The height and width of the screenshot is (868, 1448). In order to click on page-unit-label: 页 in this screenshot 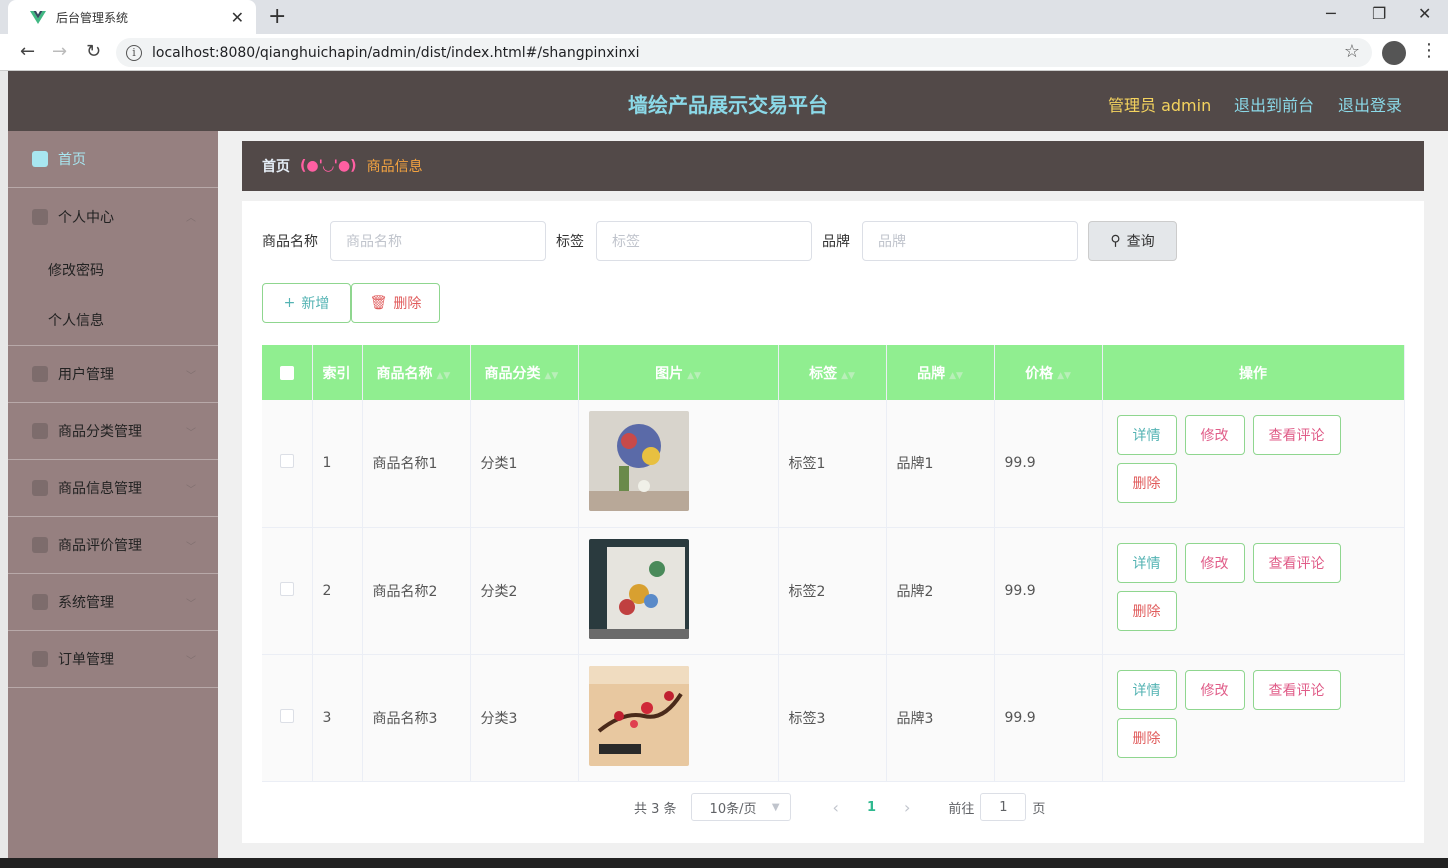, I will do `click(1039, 809)`.